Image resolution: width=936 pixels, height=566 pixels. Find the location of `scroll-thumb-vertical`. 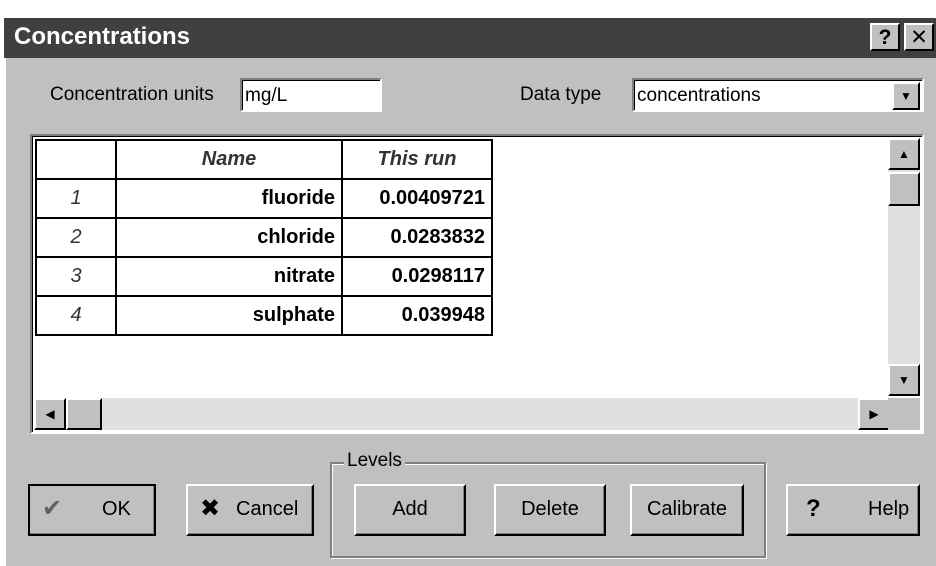

scroll-thumb-vertical is located at coordinates (904, 189).